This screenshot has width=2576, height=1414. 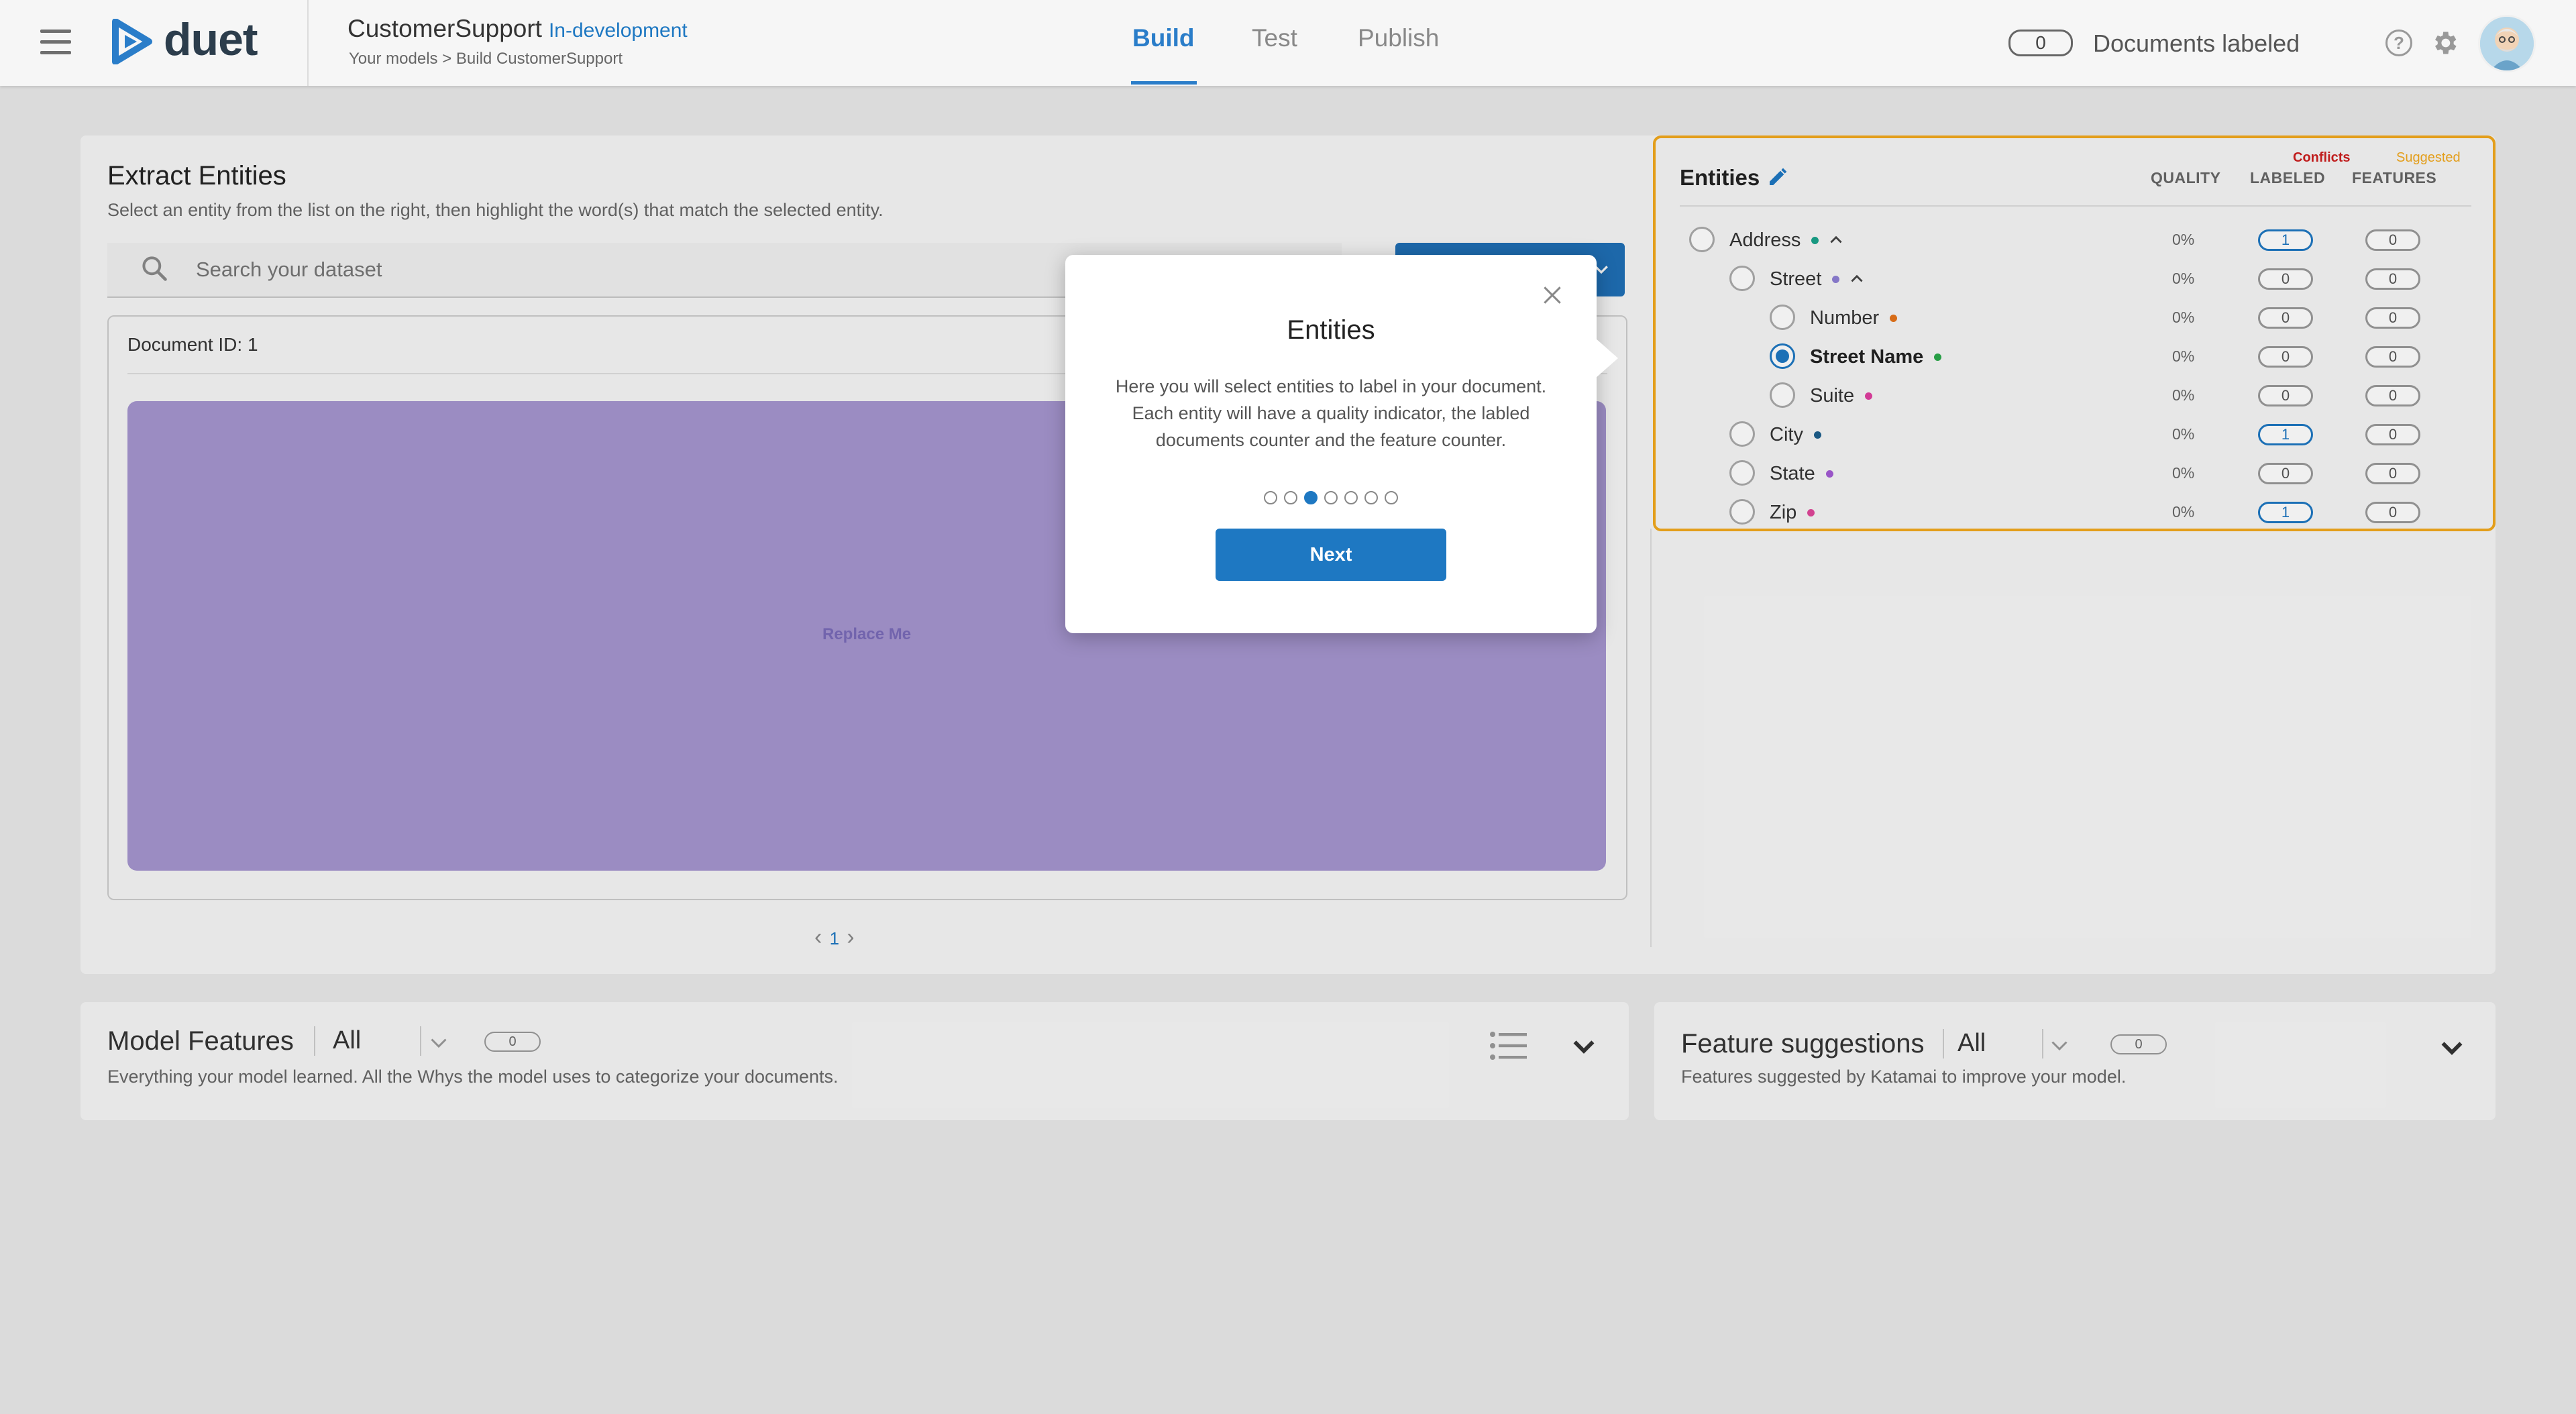 I want to click on next-button: Next, so click(x=1331, y=555).